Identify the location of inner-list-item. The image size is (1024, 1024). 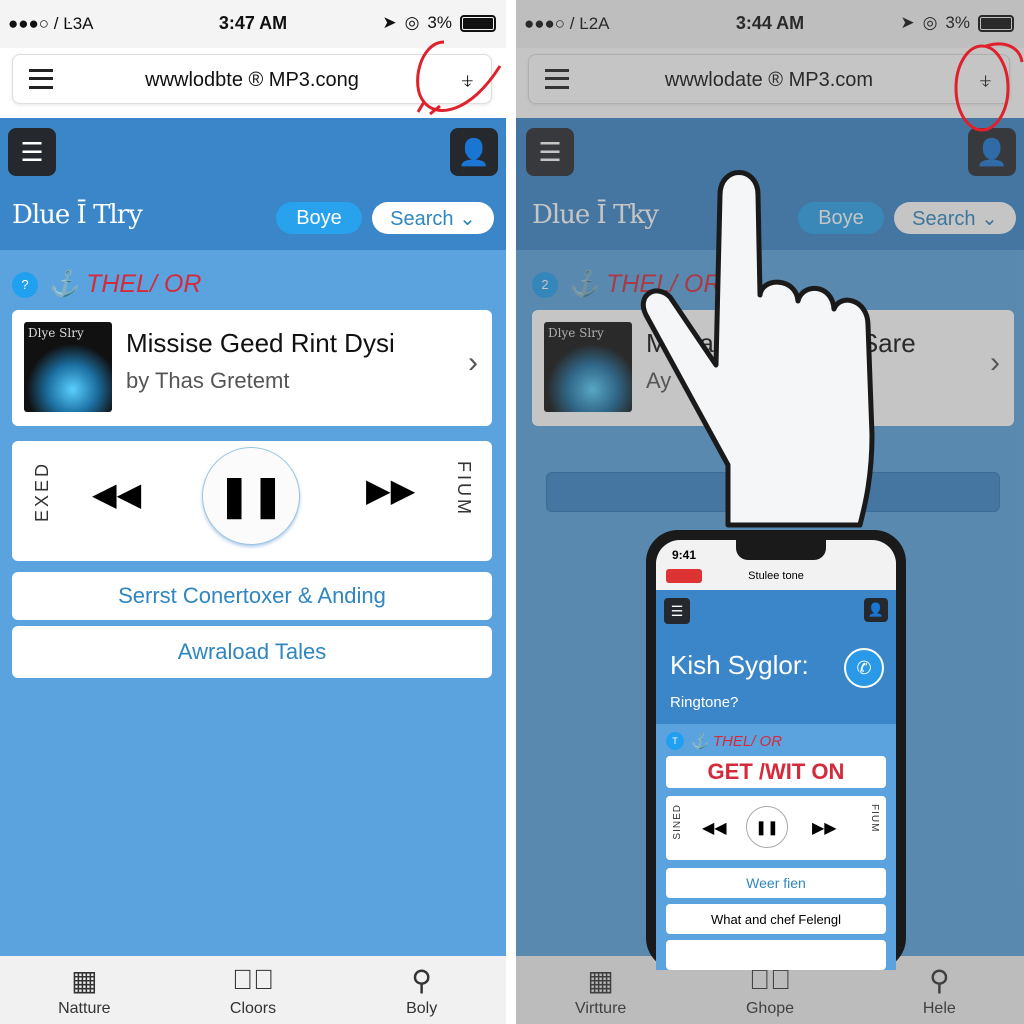
(776, 955).